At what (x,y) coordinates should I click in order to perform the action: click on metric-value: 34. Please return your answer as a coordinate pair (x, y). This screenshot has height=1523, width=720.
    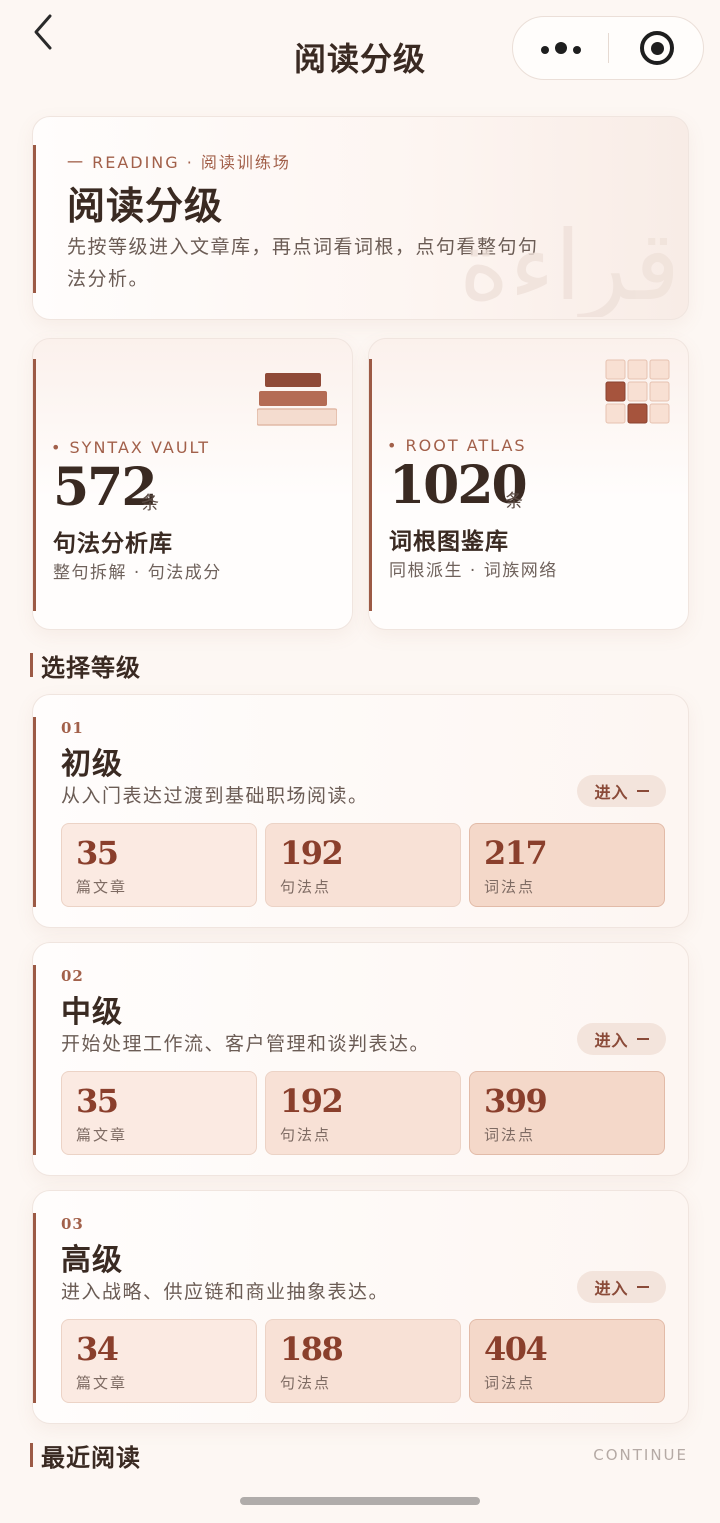
    Looking at the image, I should click on (97, 1349).